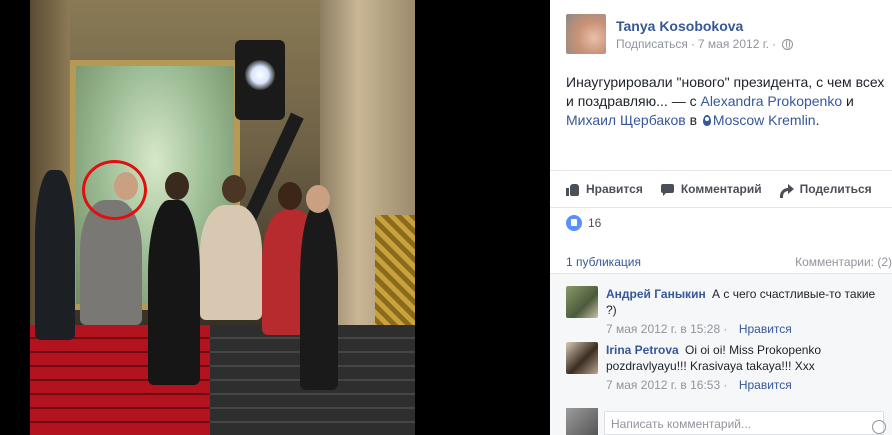  I want to click on photo-gold-railing, so click(395, 272).